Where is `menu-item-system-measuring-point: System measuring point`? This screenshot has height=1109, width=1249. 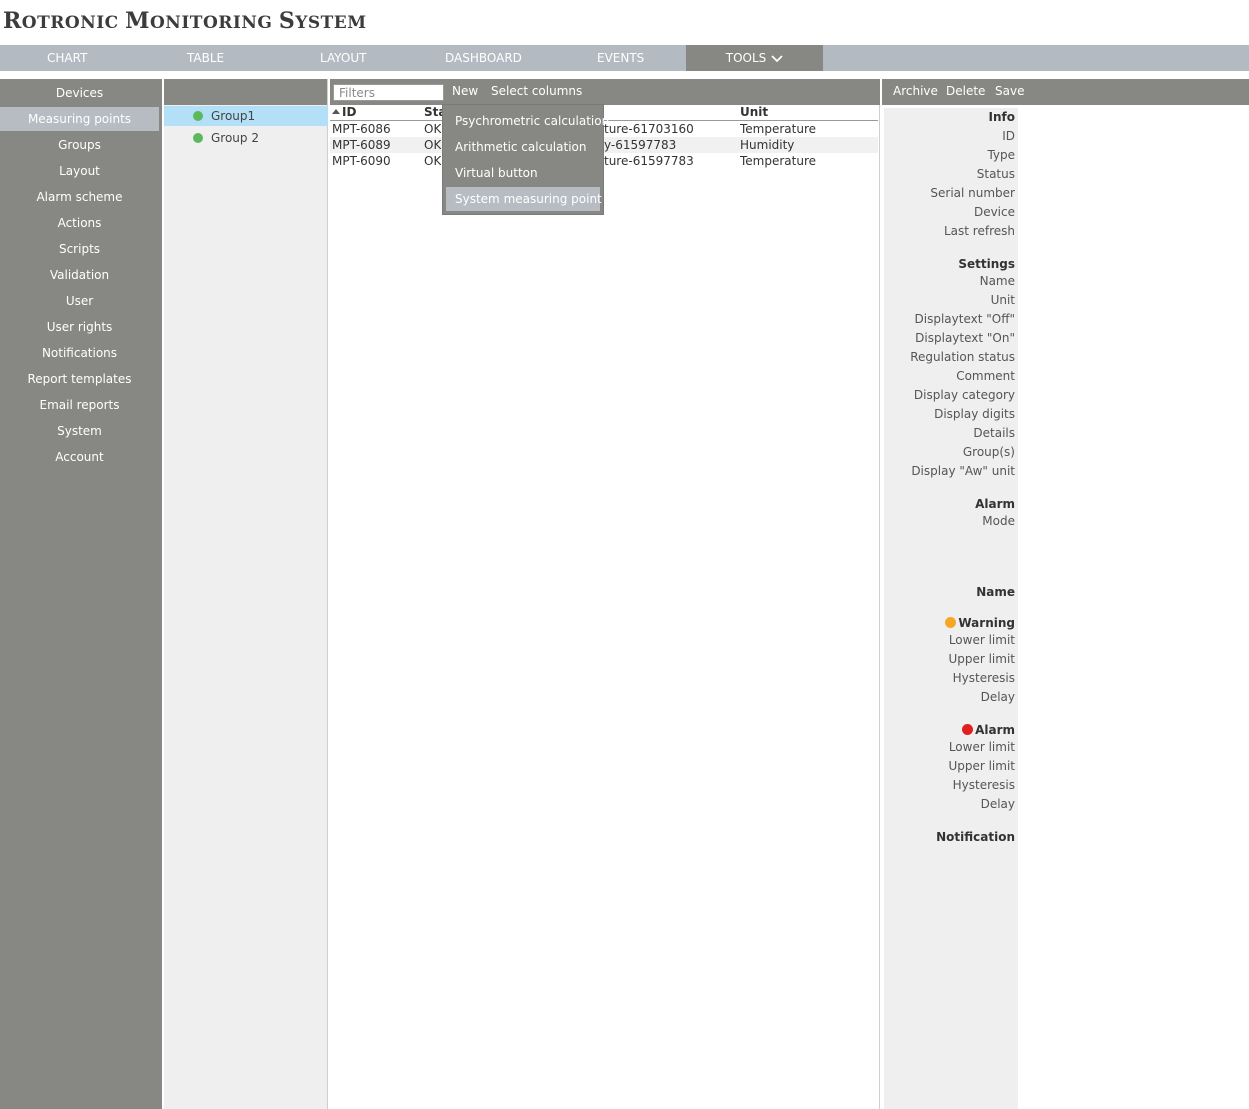 menu-item-system-measuring-point: System measuring point is located at coordinates (524, 199).